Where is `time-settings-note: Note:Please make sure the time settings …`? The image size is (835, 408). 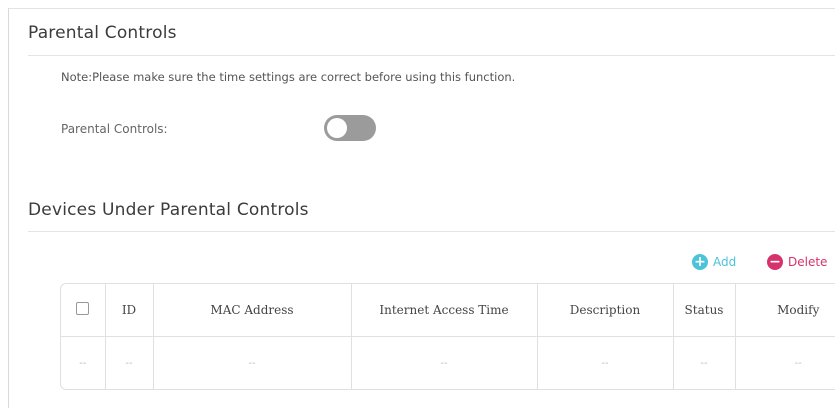
time-settings-note: Note:Please make sure the time settings … is located at coordinates (288, 77).